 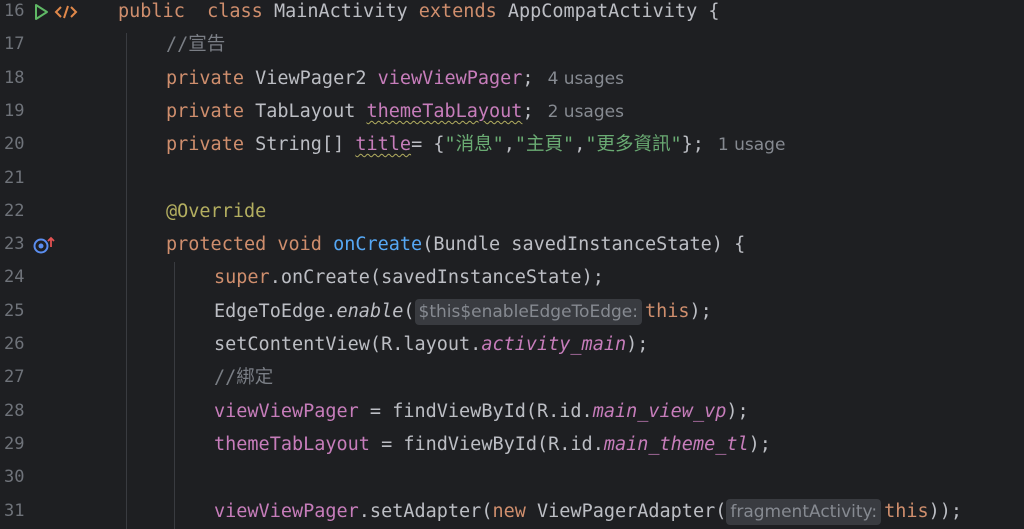 I want to click on code-token: //宣告, so click(x=196, y=45).